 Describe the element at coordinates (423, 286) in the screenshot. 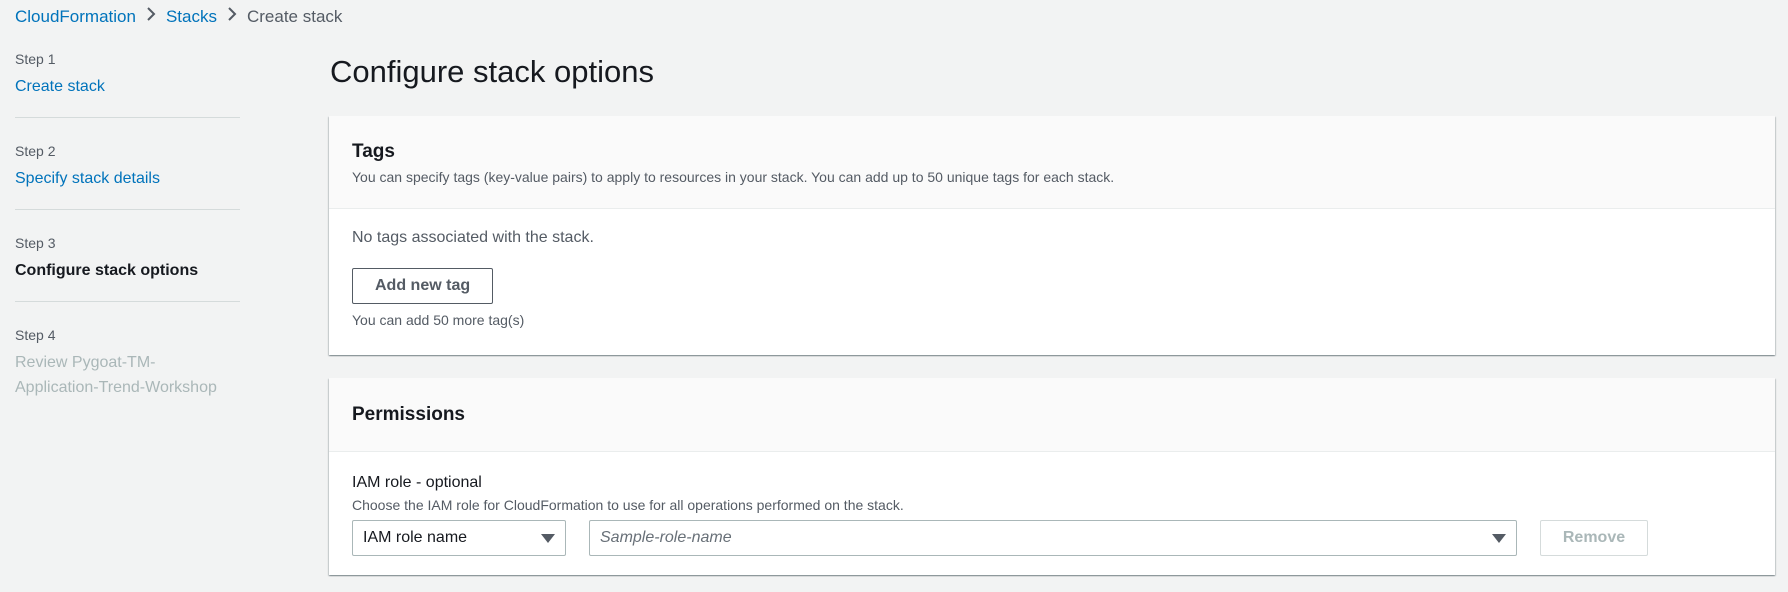

I see `add-new-tag-button: Add new tag` at that location.